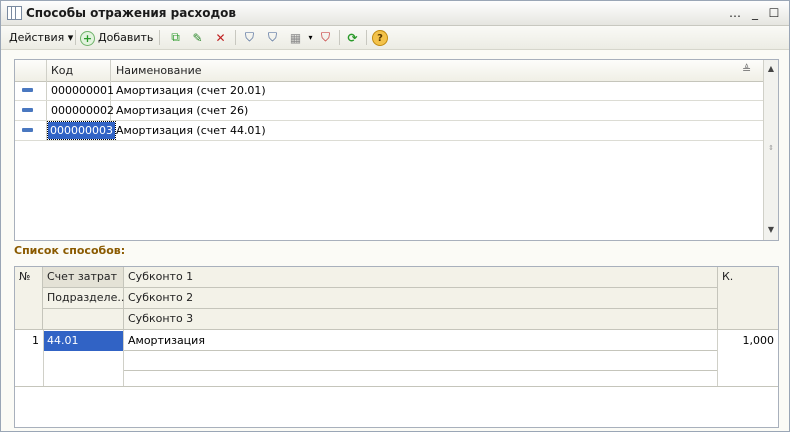 Image resolution: width=790 pixels, height=432 pixels. What do you see at coordinates (421, 277) in the screenshot?
I see `header-sub1: Субконто 1` at bounding box center [421, 277].